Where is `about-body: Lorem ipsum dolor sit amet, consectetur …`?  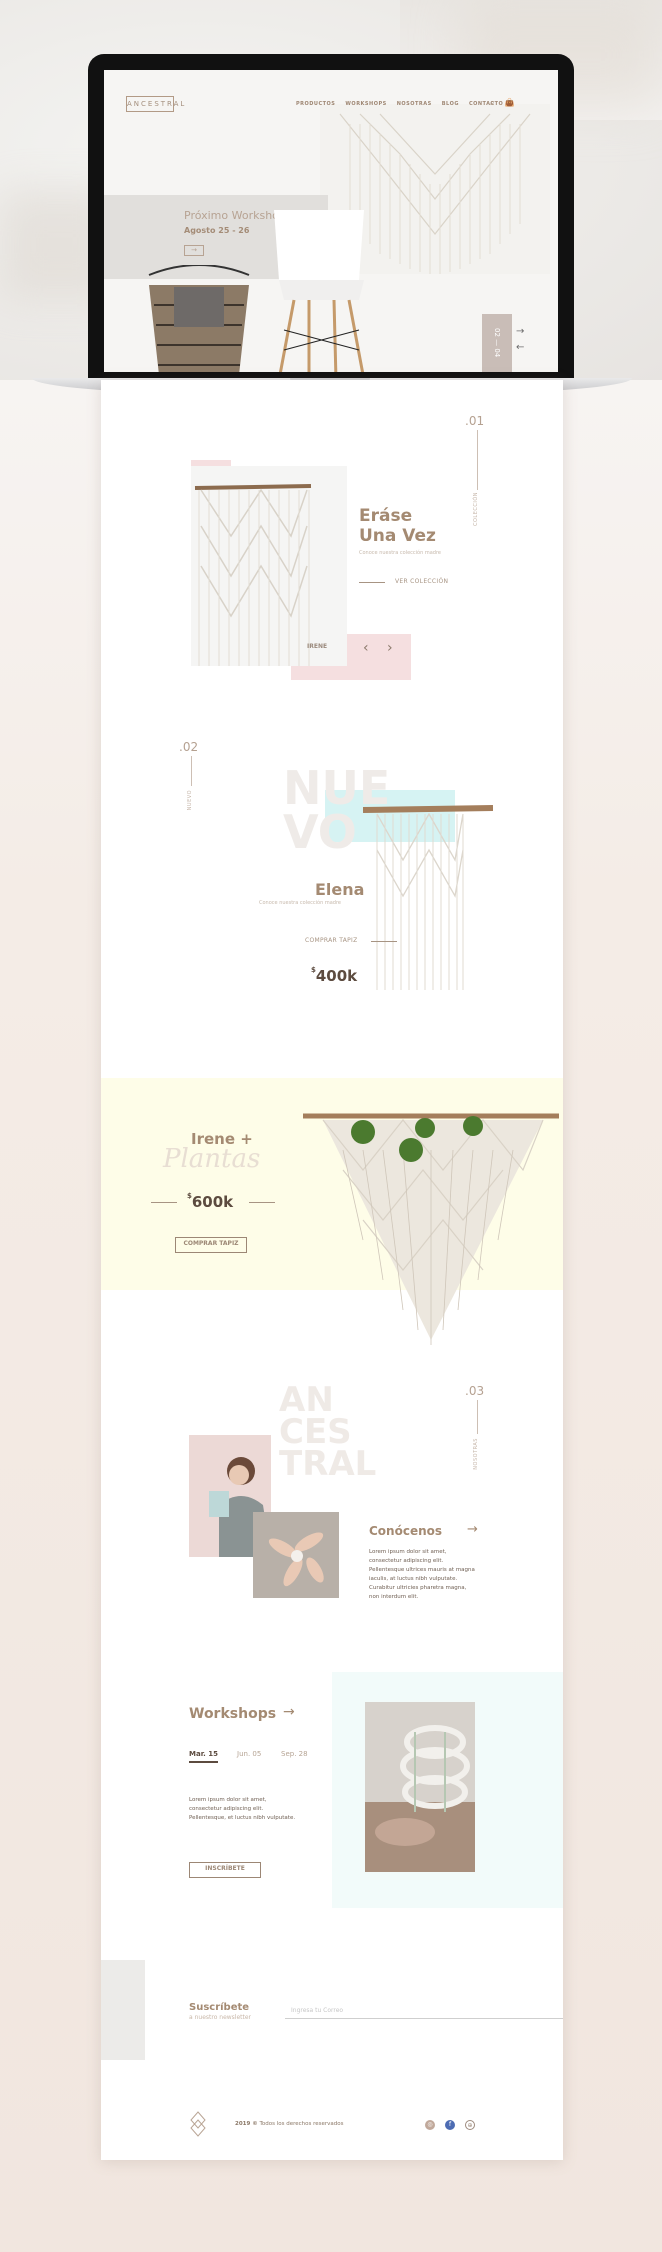
about-body: Lorem ipsum dolor sit amet, consectetur … is located at coordinates (422, 1574).